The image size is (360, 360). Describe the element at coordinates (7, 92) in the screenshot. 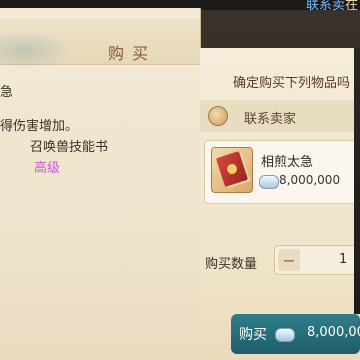

I see `item-name-fragment: 急` at that location.